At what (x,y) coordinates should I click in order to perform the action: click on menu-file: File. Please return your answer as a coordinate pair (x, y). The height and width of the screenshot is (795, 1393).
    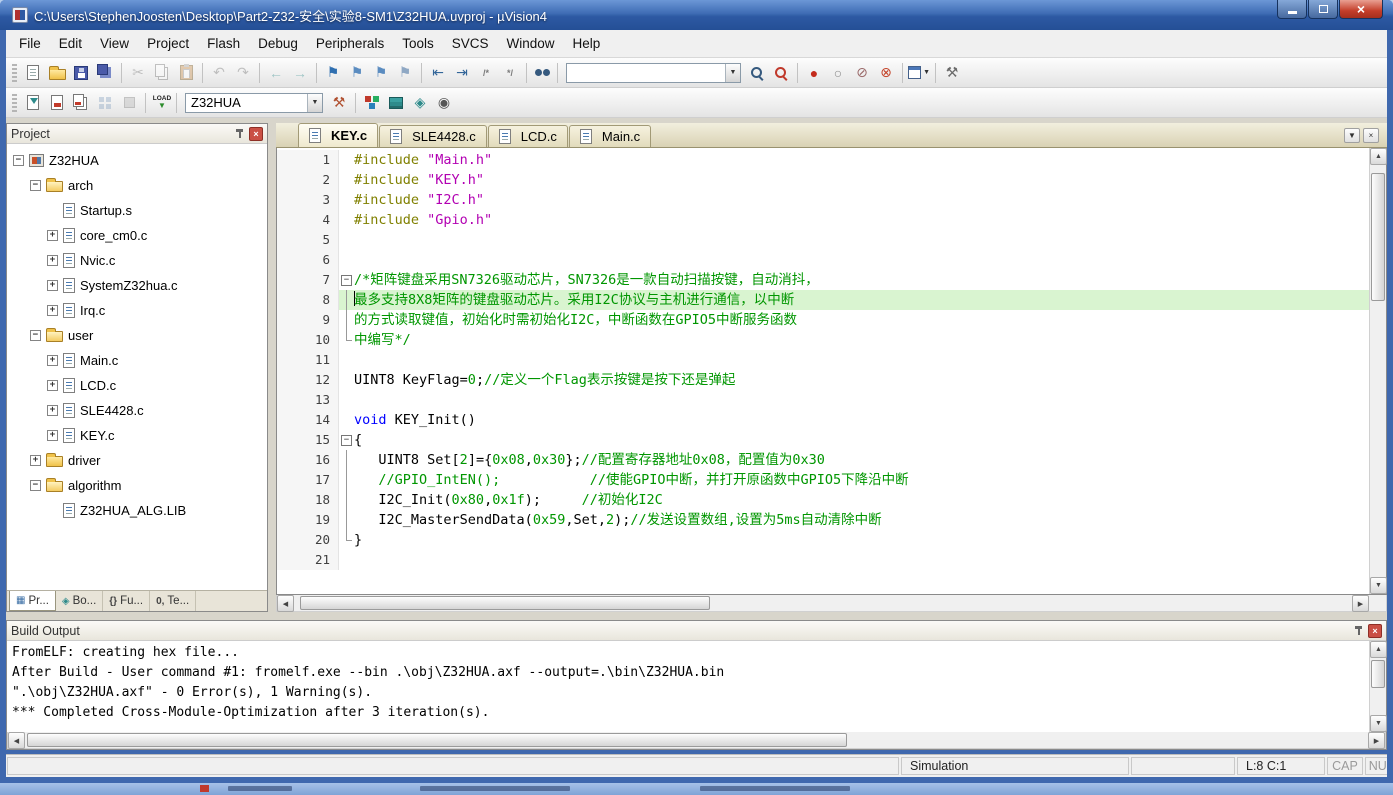
    Looking at the image, I should click on (30, 43).